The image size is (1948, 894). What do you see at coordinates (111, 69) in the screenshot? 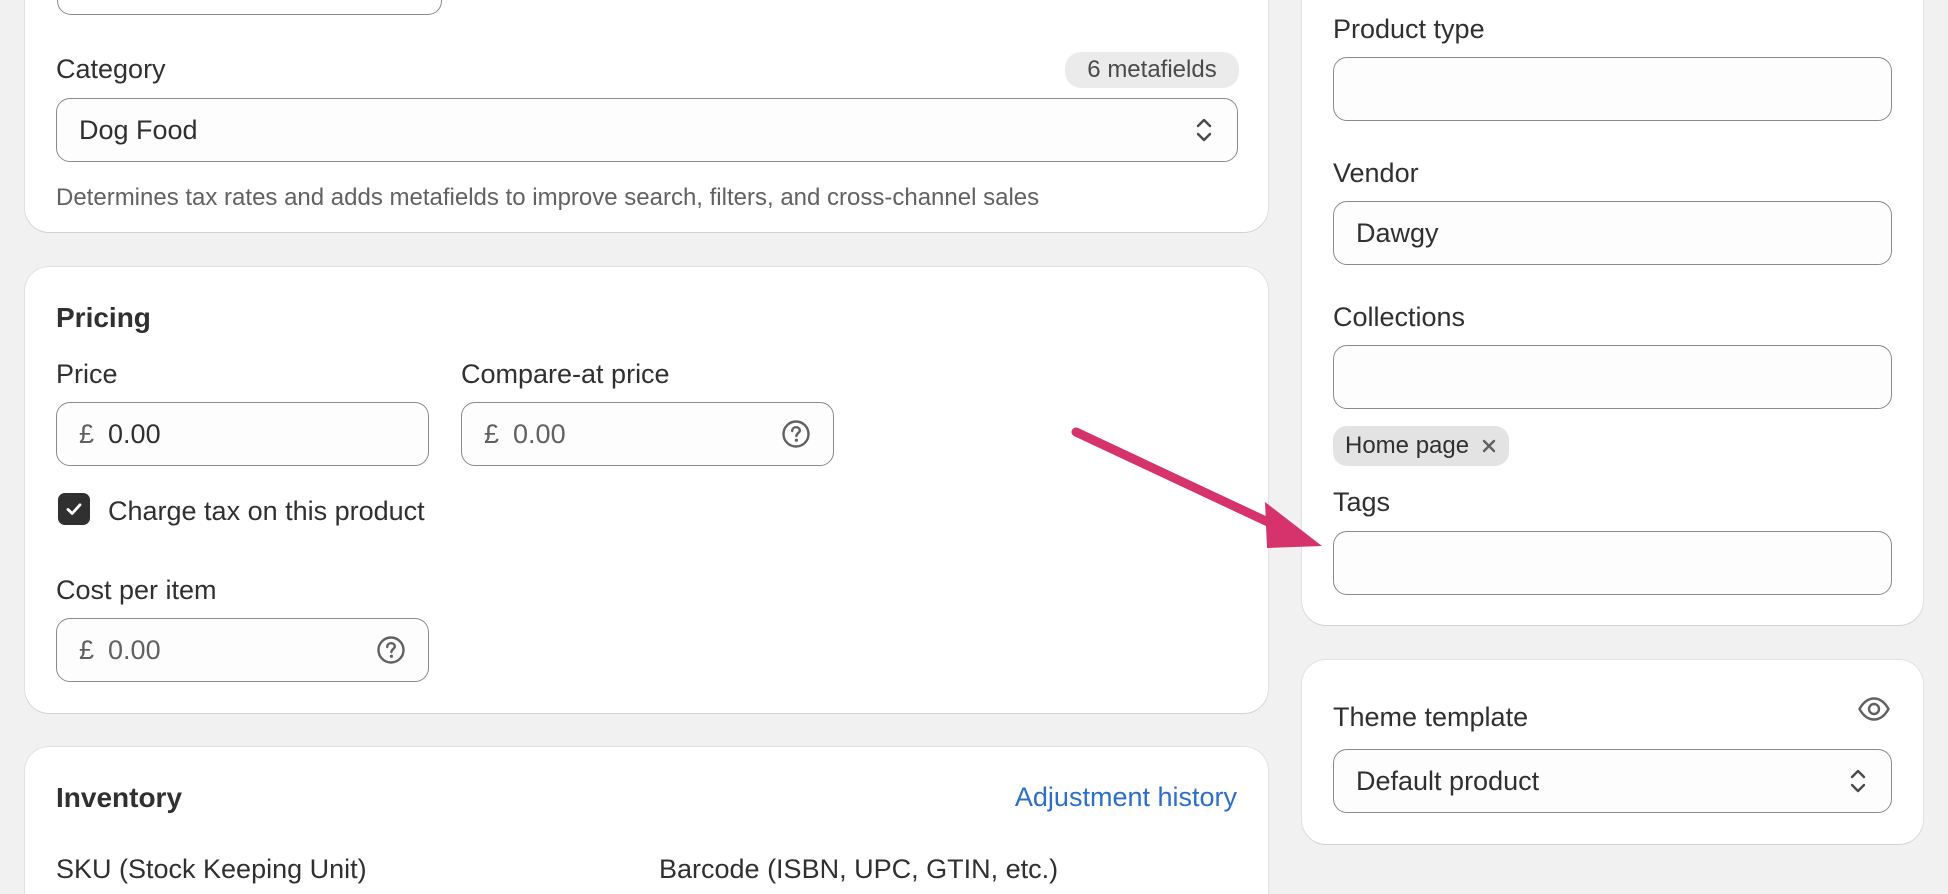
I see `category-label: Category` at bounding box center [111, 69].